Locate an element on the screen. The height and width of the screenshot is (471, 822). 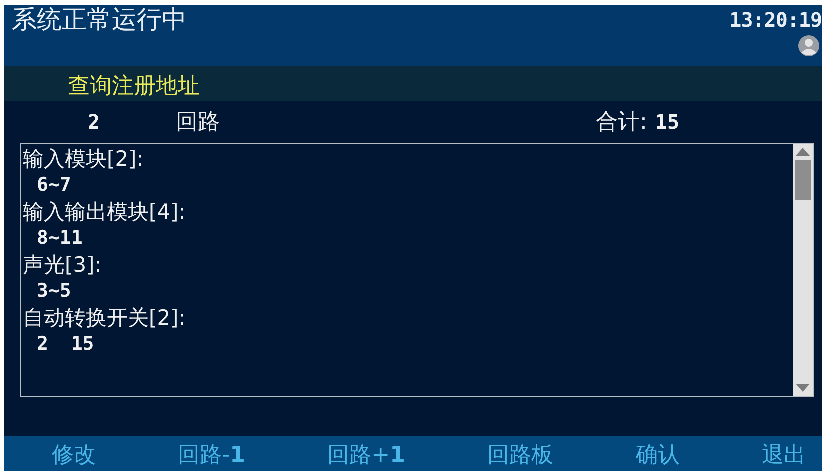
softkey-button: 回路+1 is located at coordinates (367, 456).